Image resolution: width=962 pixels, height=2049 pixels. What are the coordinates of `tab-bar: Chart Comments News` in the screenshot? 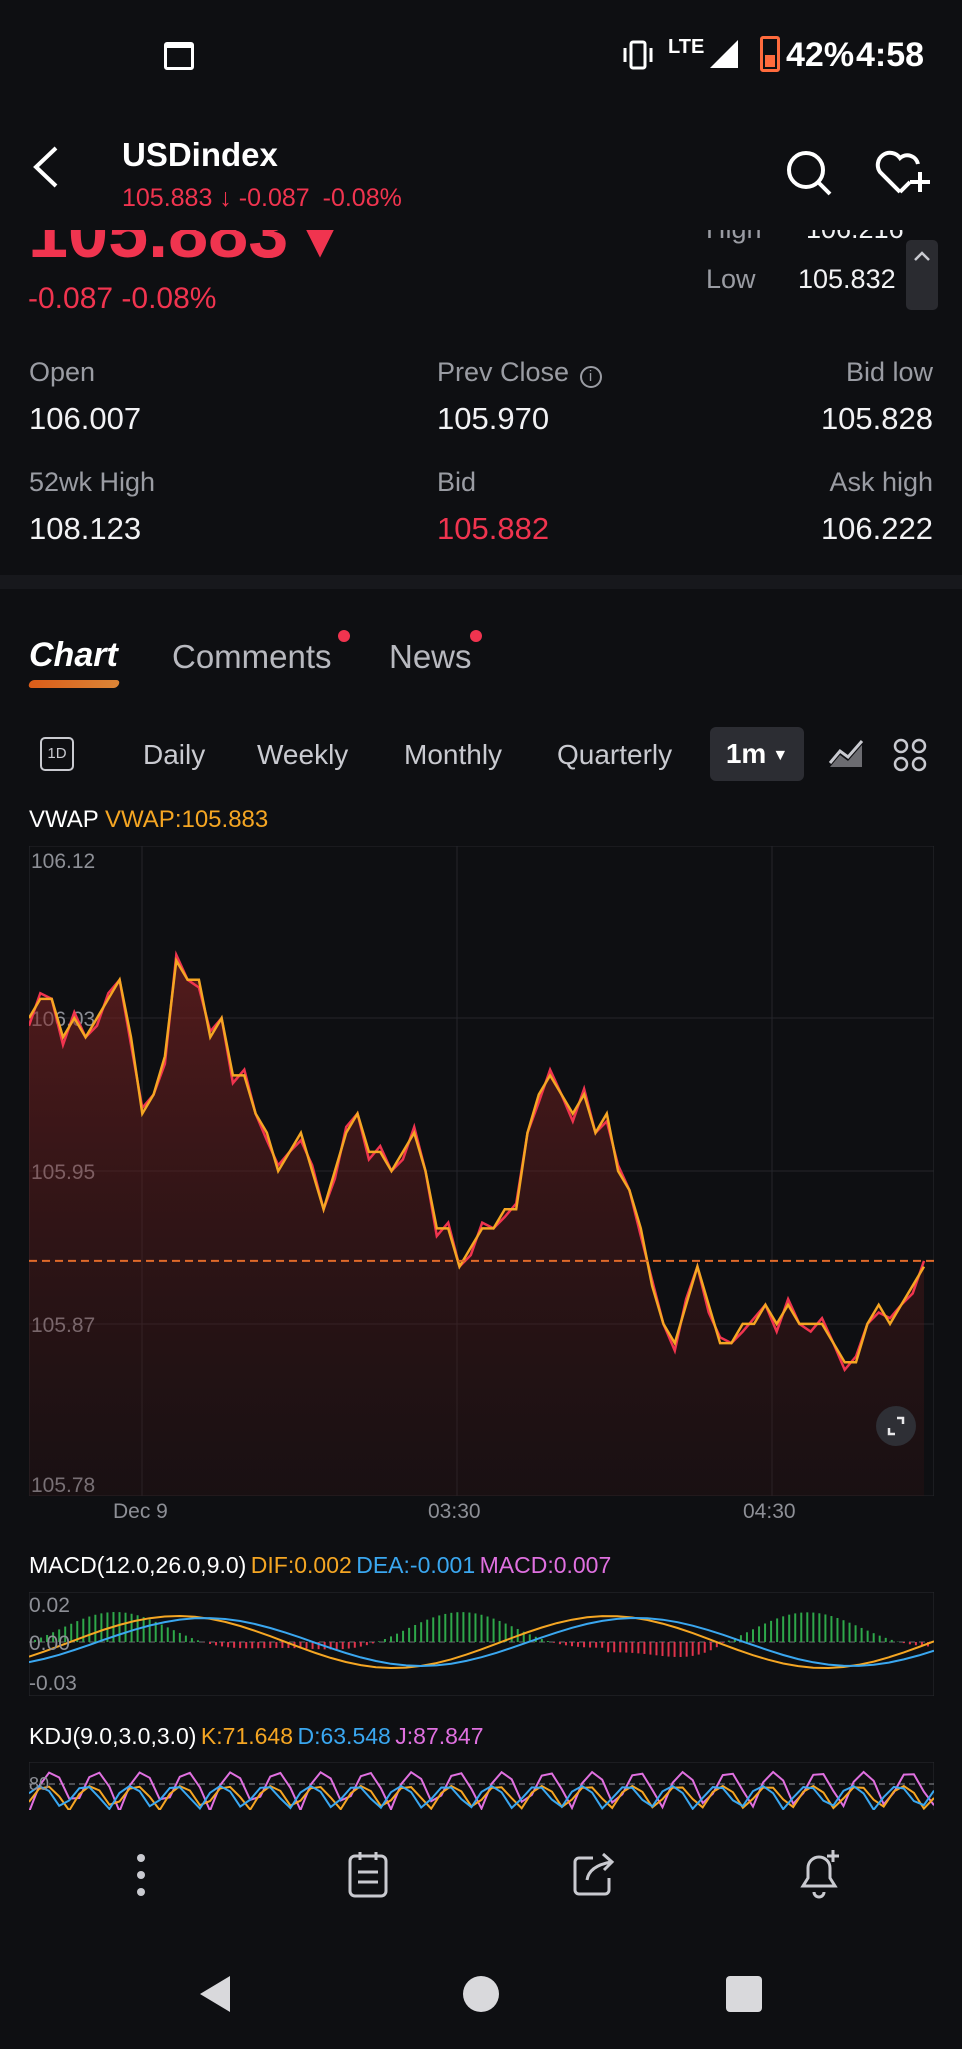 It's located at (481, 665).